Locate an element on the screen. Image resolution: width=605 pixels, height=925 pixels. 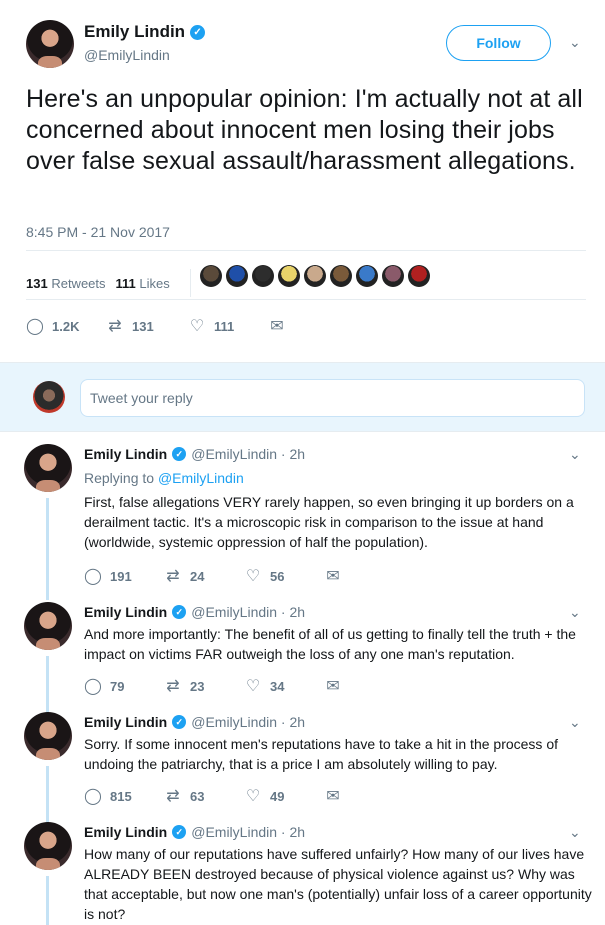
reply-actions: ◯ 191 ⇄ 24 ♡ 56 ✉ is located at coordinates (213, 576).